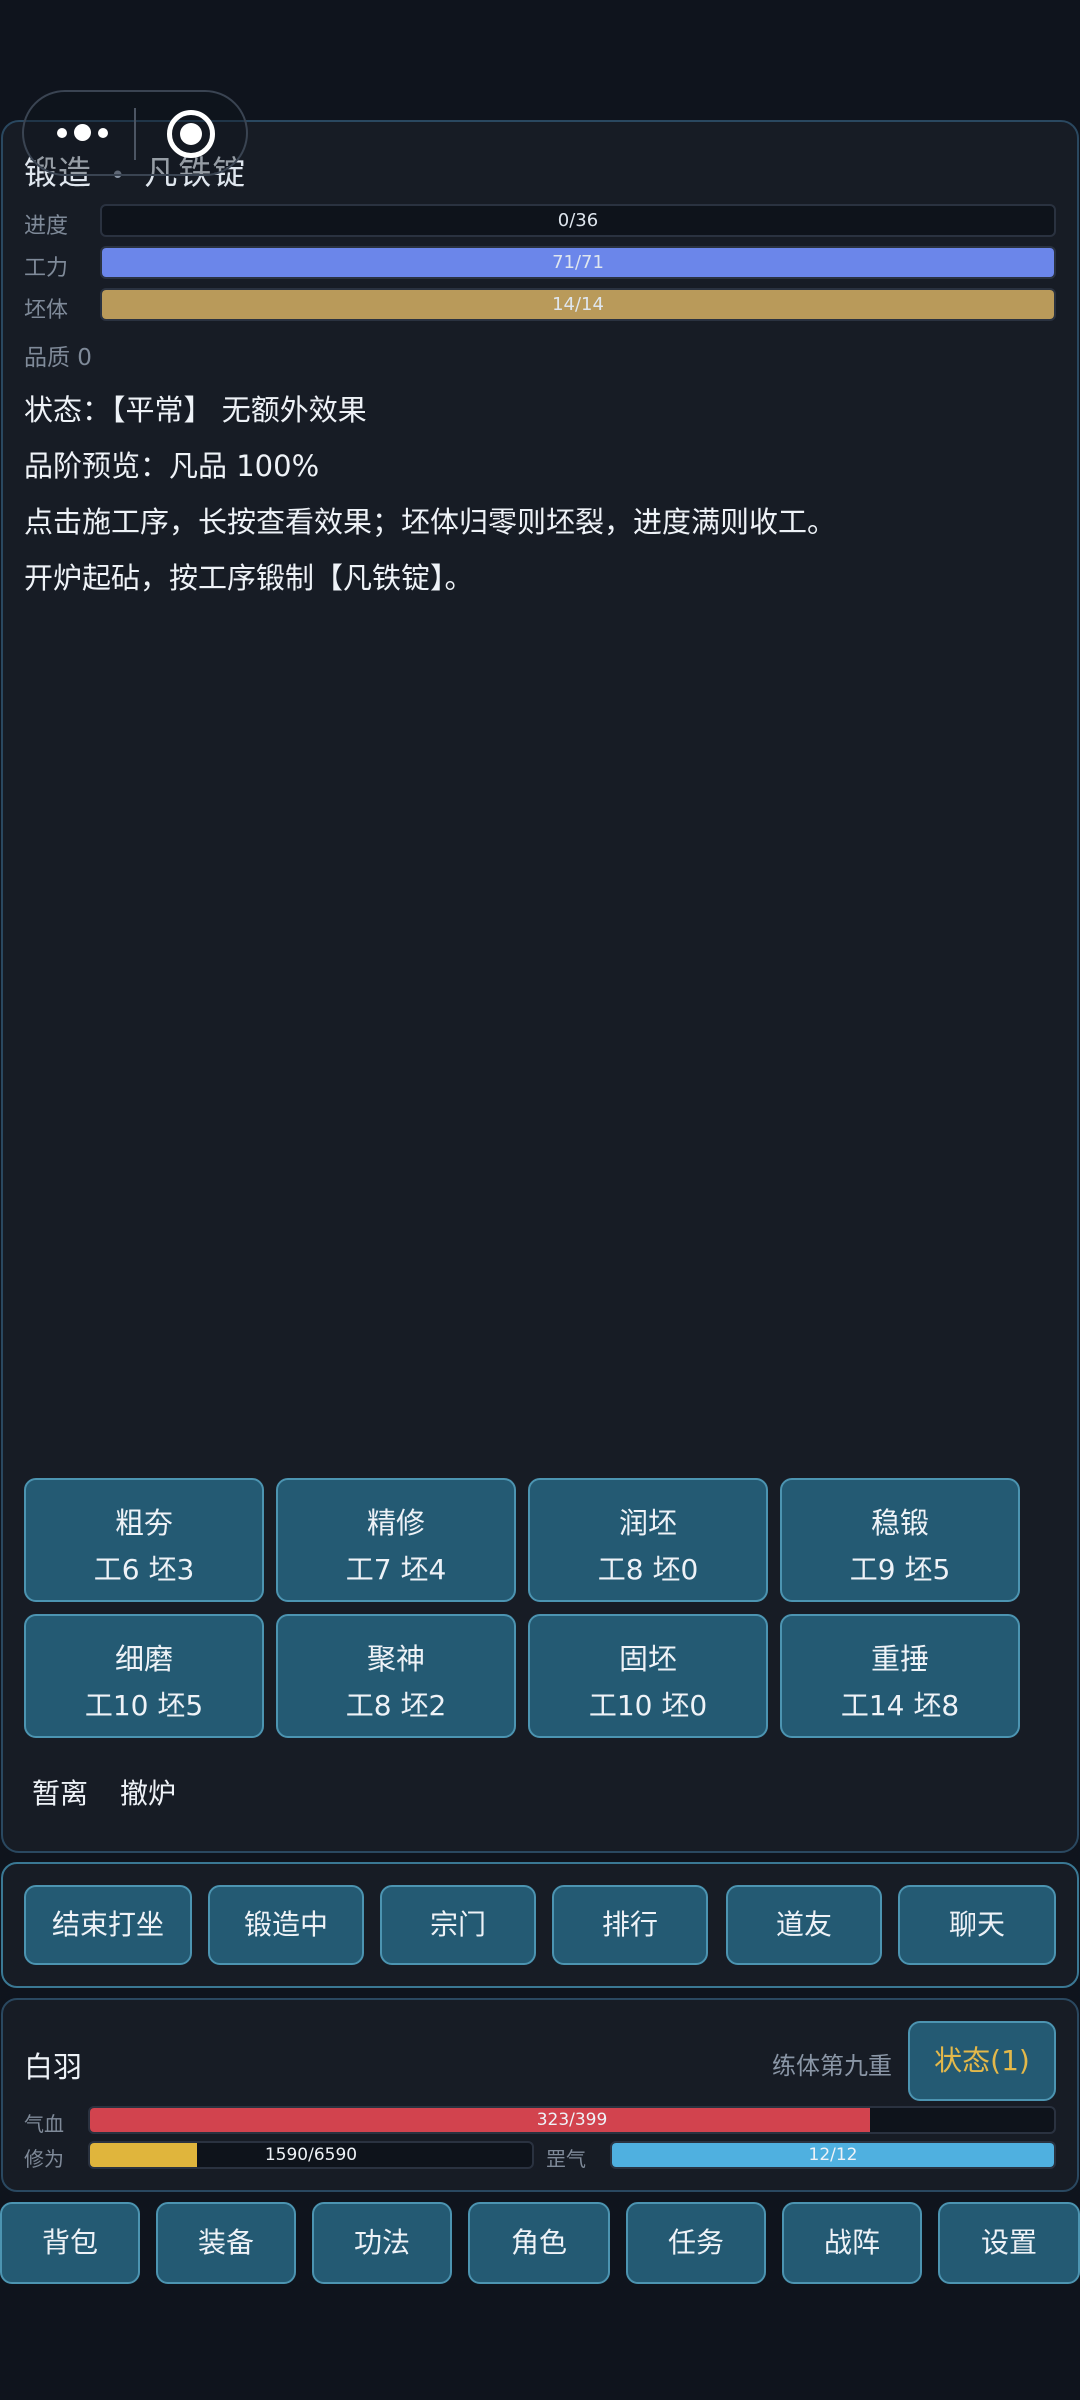  I want to click on action-cost: 工10 坯5, so click(144, 1705).